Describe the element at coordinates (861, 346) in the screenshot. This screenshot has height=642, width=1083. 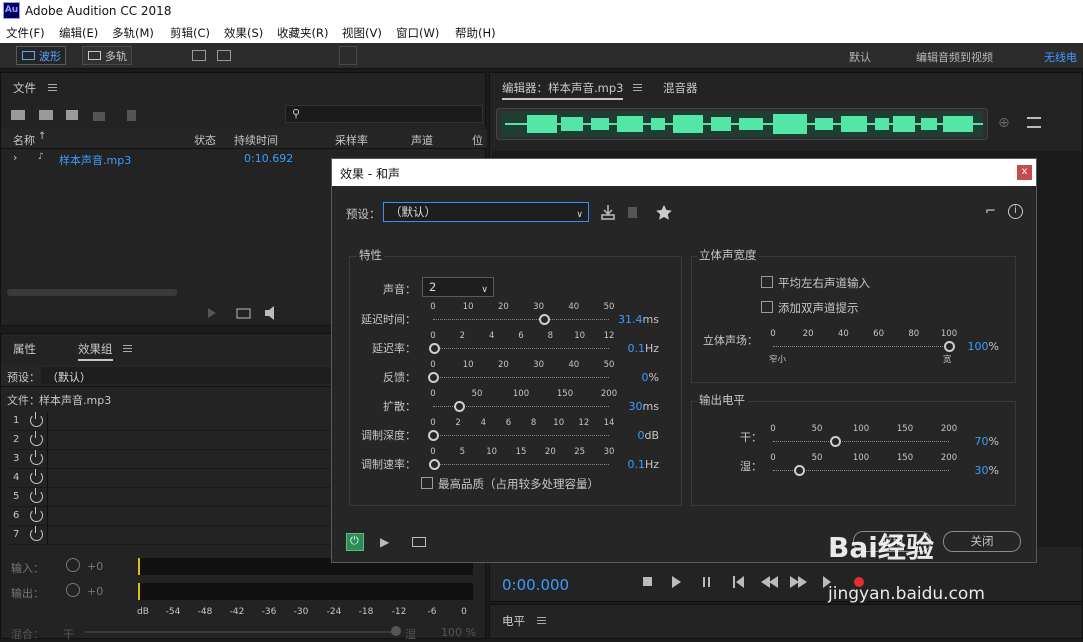
I see `field-track` at that location.